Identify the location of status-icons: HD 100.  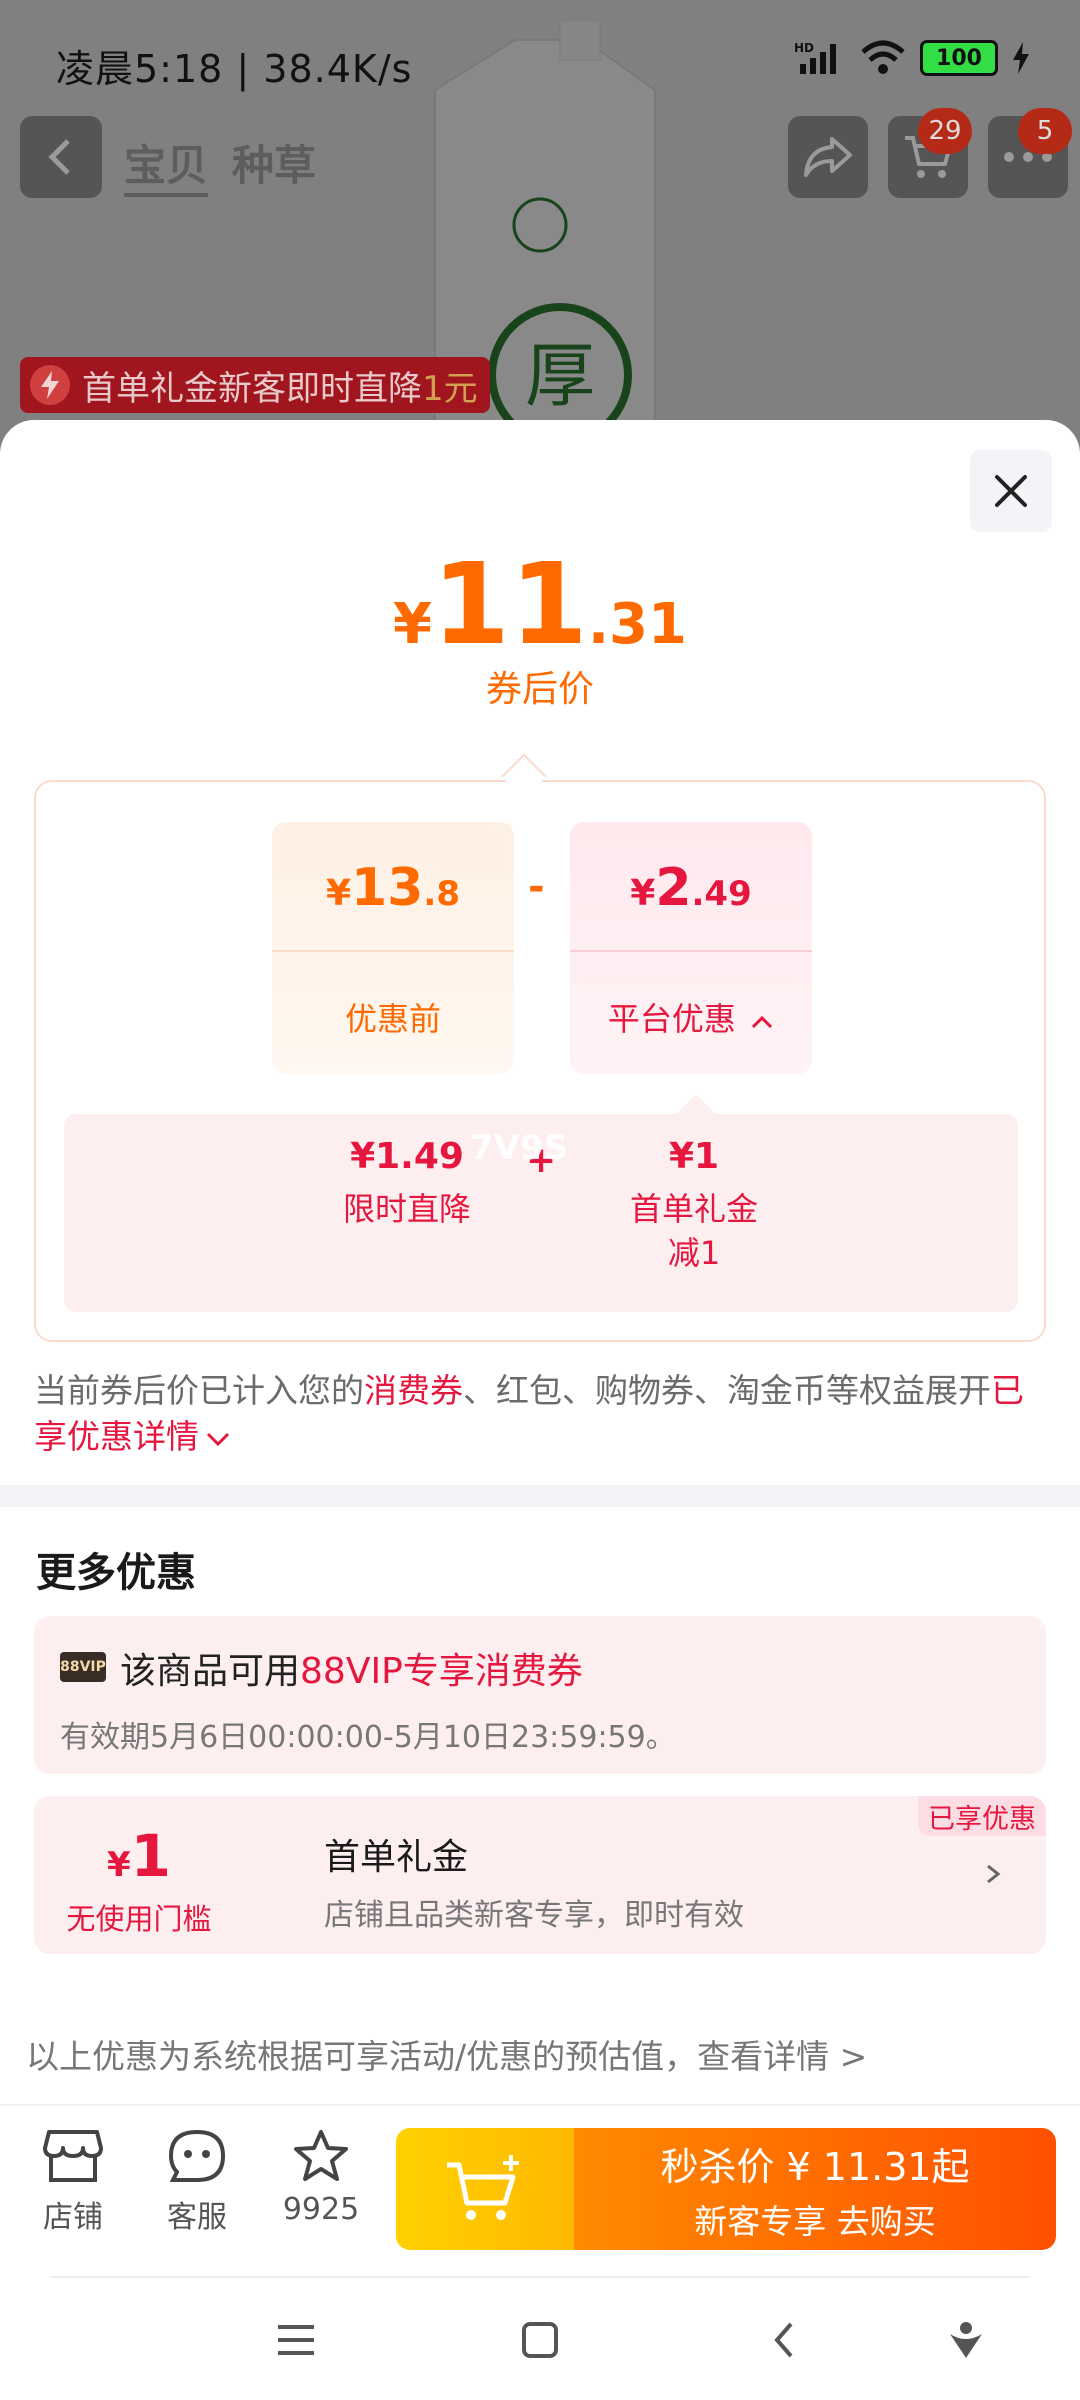
(912, 58).